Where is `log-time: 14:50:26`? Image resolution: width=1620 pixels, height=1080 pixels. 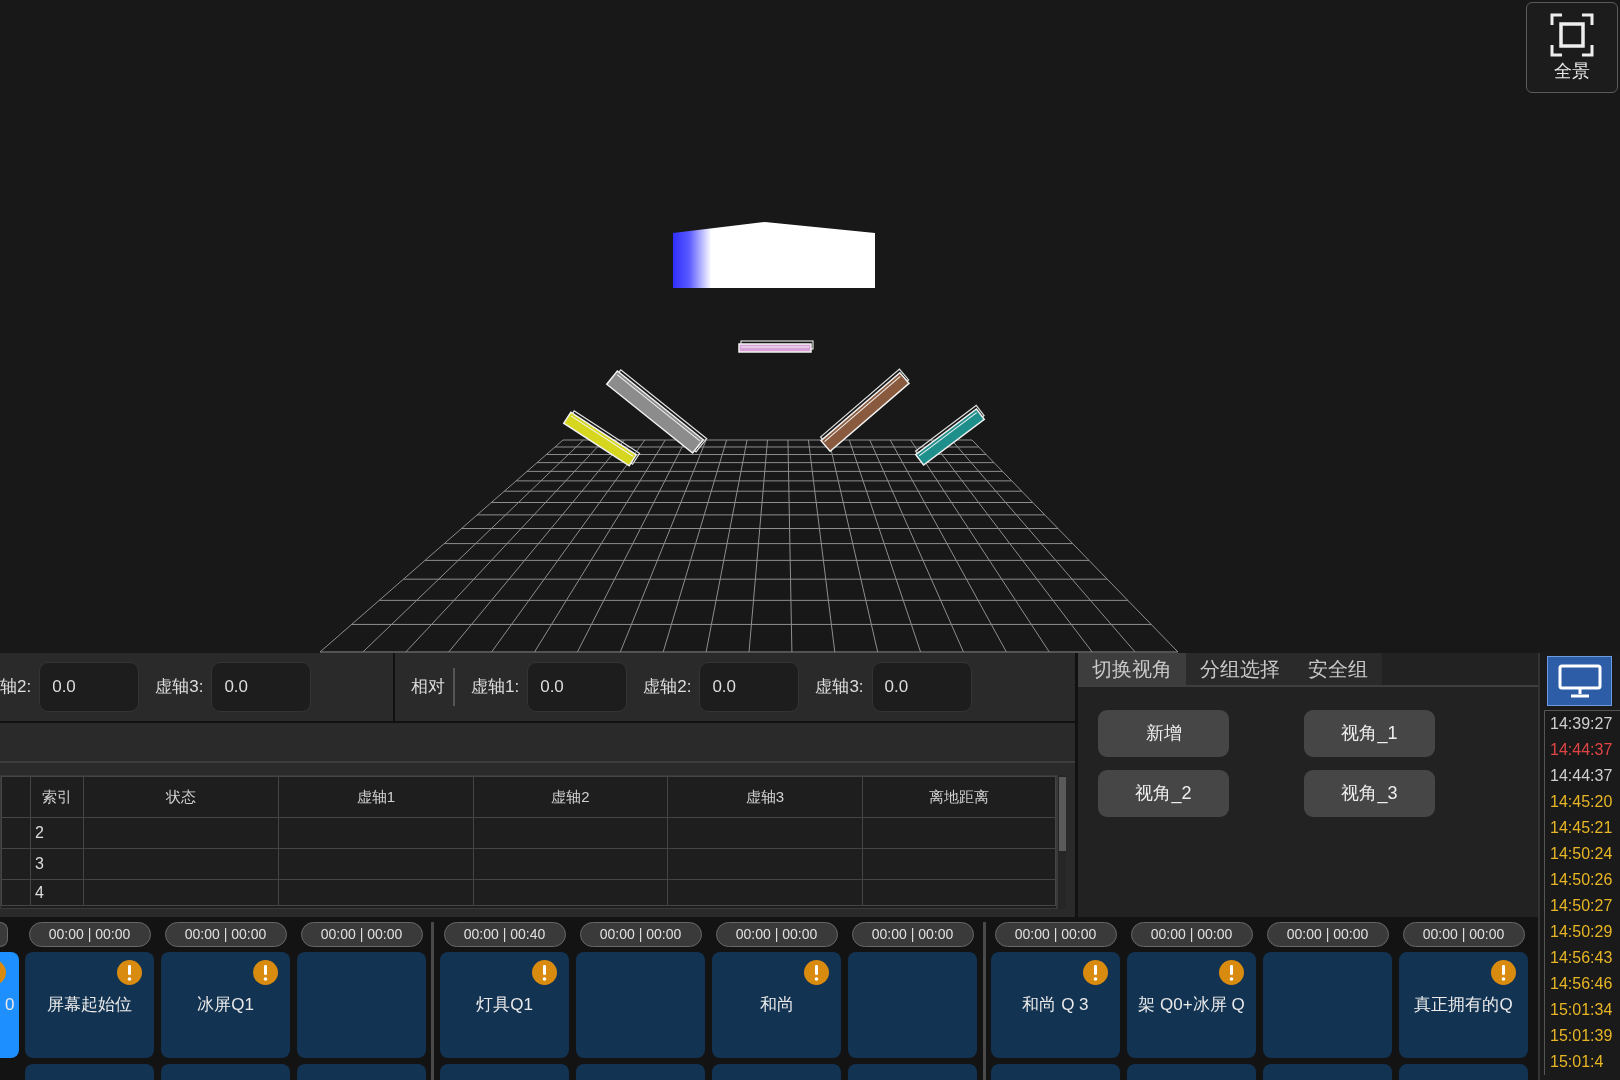
log-time: 14:50:26 is located at coordinates (1582, 880).